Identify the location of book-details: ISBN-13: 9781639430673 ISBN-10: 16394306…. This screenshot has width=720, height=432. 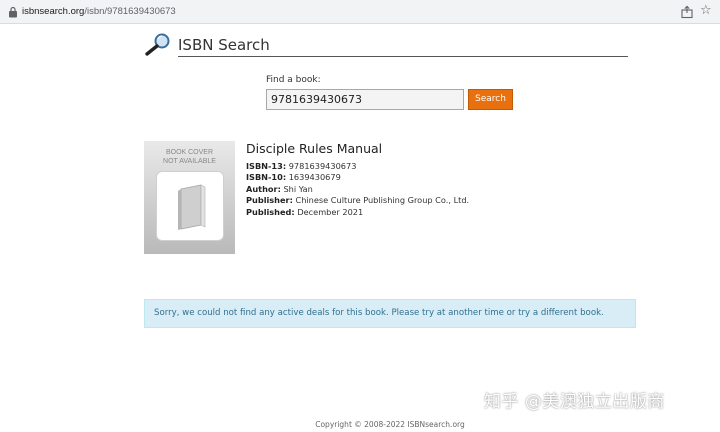
(357, 189).